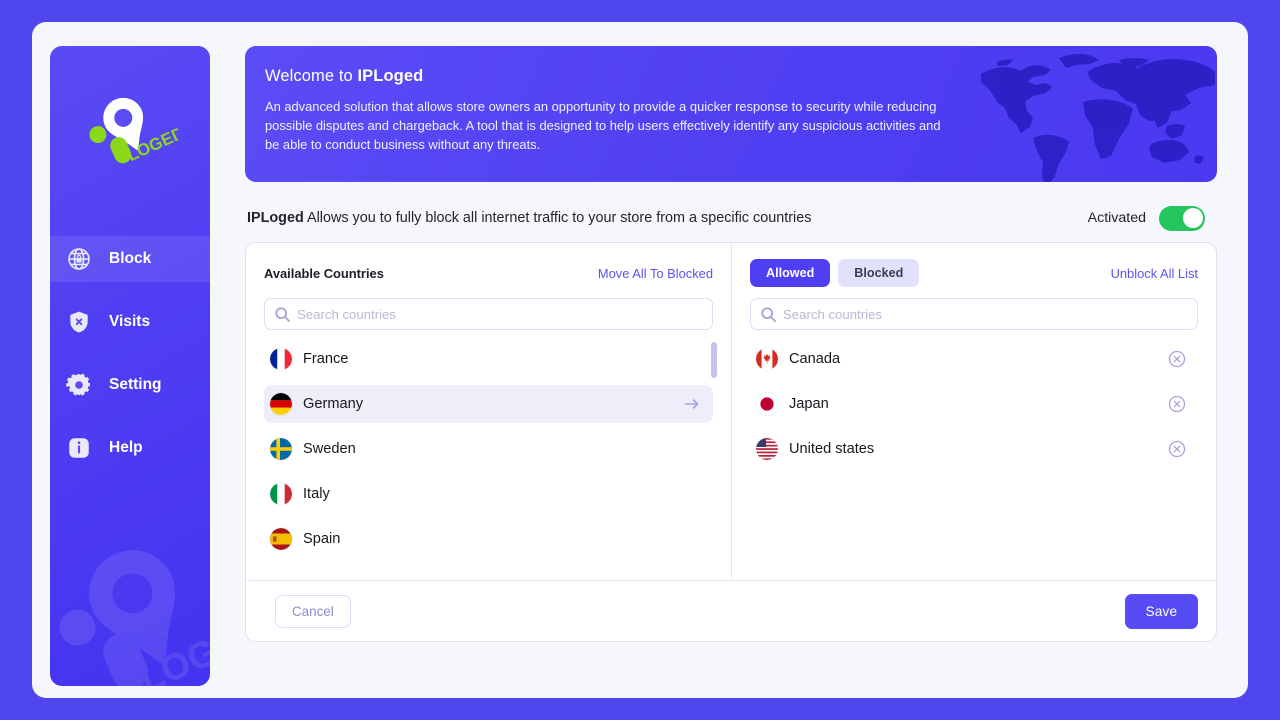  I want to click on globe-lock-icon, so click(79, 259).